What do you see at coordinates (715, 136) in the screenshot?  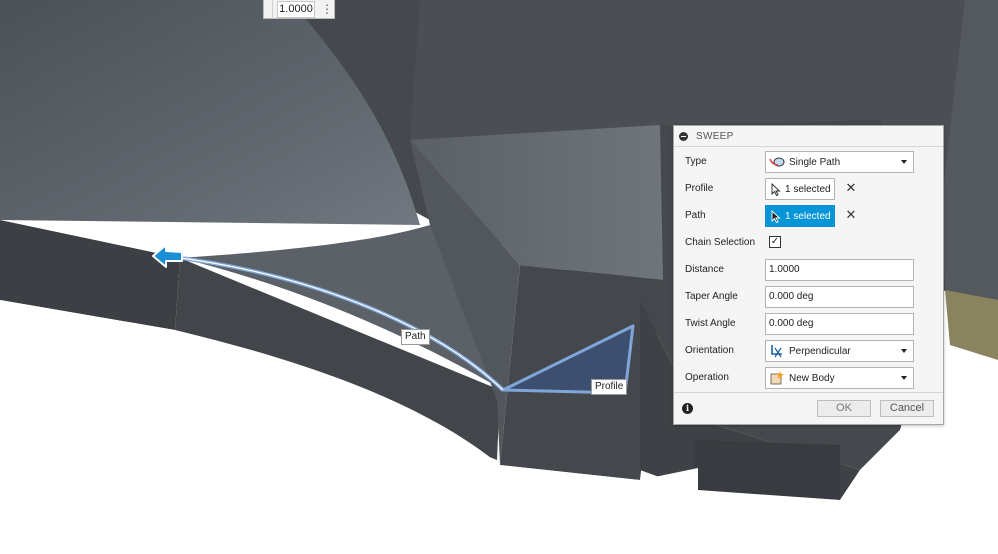 I see `dialog-title: SWEEP` at bounding box center [715, 136].